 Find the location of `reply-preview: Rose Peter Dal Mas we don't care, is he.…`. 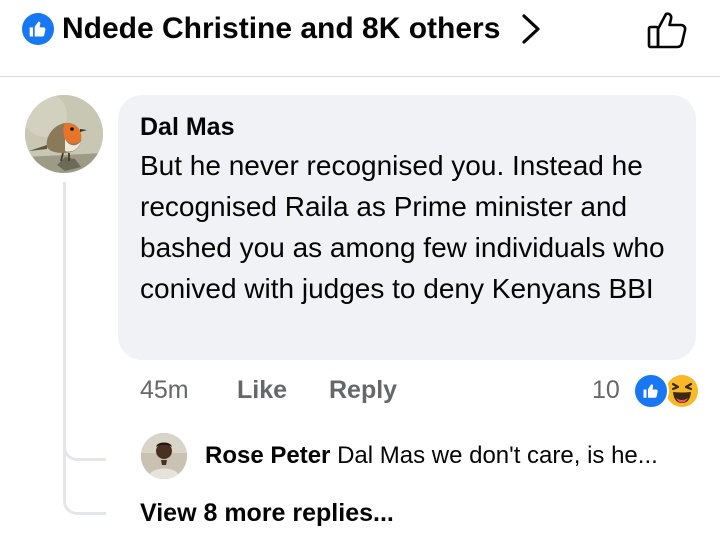

reply-preview: Rose Peter Dal Mas we don't care, is he.… is located at coordinates (455, 456).